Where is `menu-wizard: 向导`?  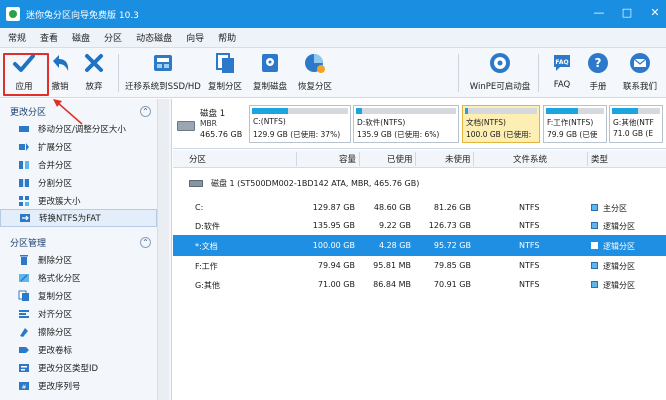 menu-wizard: 向导 is located at coordinates (195, 37).